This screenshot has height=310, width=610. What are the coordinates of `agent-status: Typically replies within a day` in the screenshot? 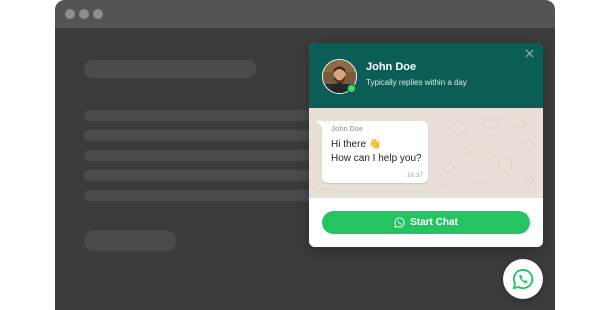 It's located at (416, 82).